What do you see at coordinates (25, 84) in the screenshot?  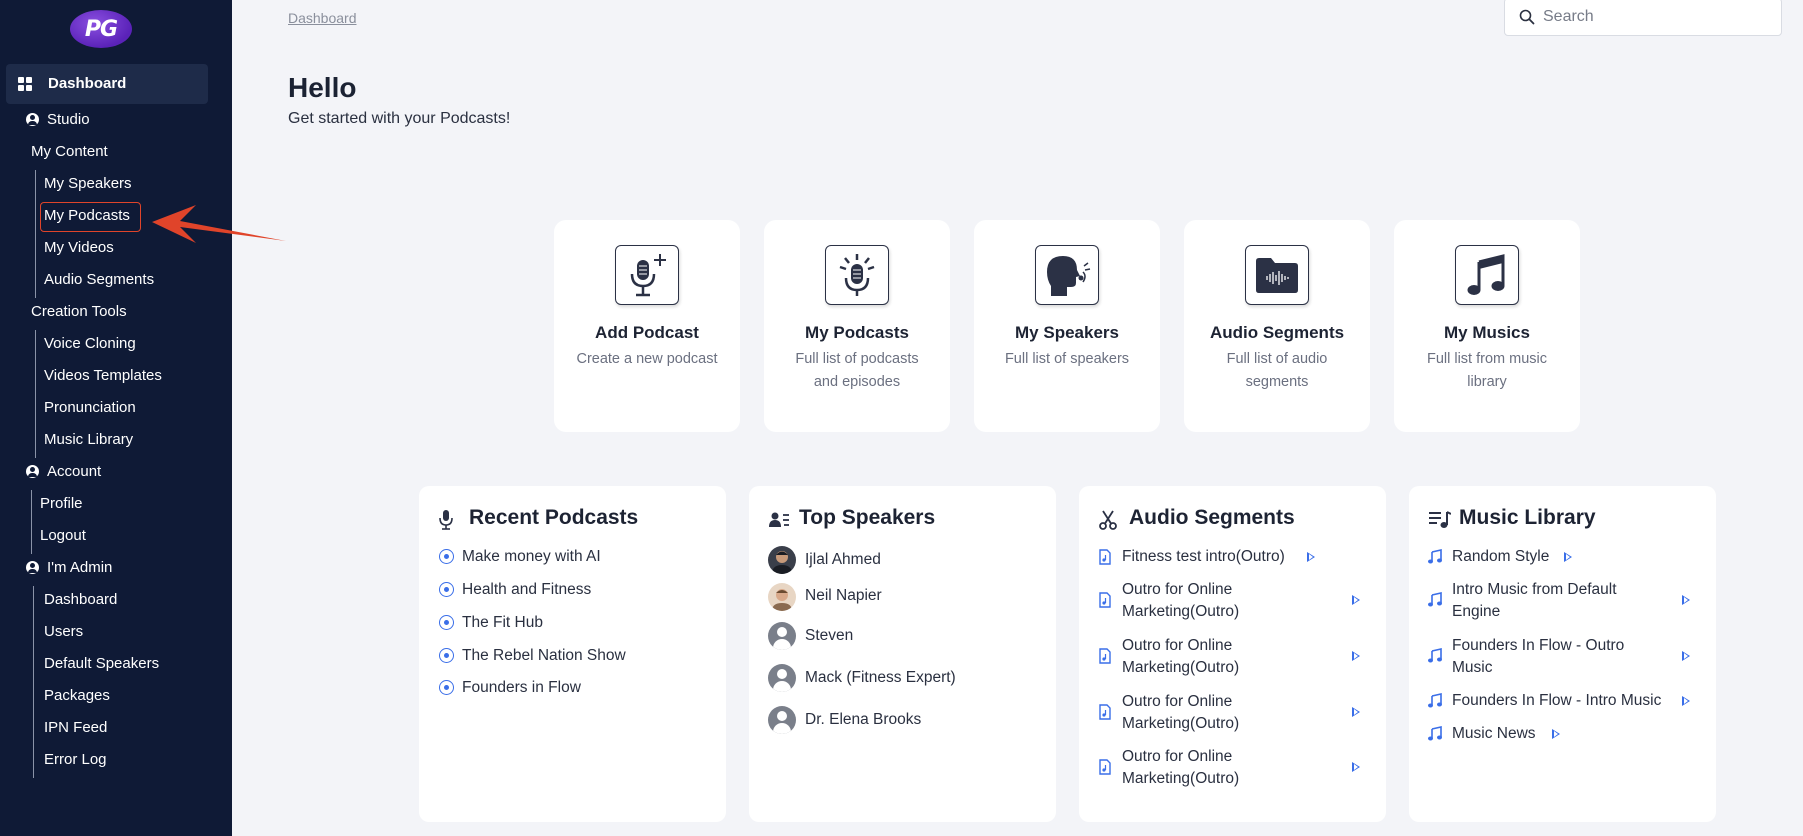 I see `dashboard-icon` at bounding box center [25, 84].